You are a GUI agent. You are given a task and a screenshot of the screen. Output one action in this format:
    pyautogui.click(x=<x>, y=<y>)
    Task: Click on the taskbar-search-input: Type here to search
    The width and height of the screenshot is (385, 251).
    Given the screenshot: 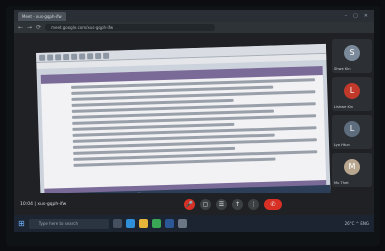 What is the action you would take?
    pyautogui.click(x=68, y=223)
    